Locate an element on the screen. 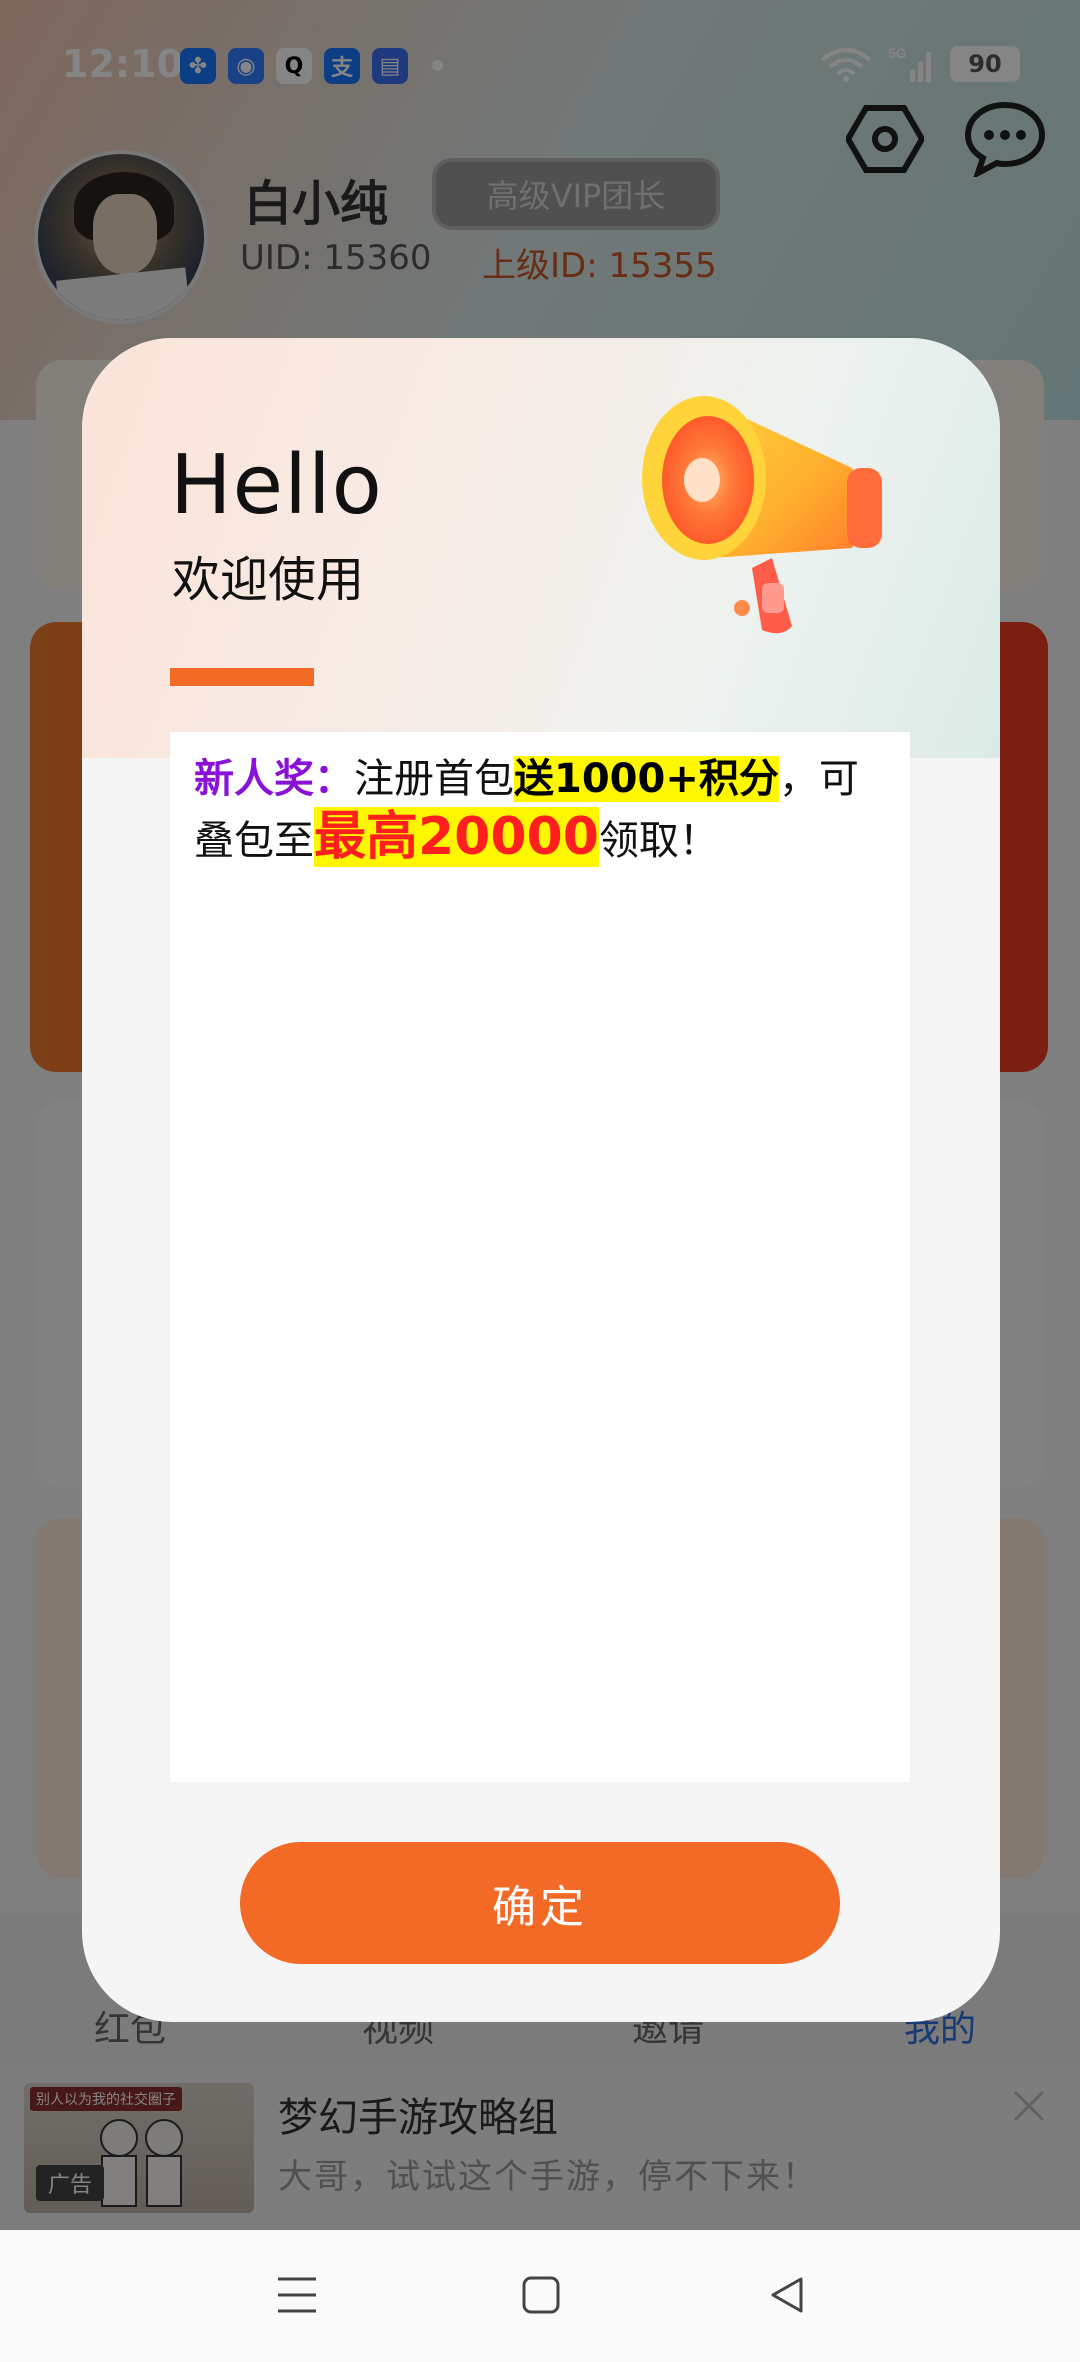  bonus-points-highlight: 送1000+积分 is located at coordinates (646, 779).